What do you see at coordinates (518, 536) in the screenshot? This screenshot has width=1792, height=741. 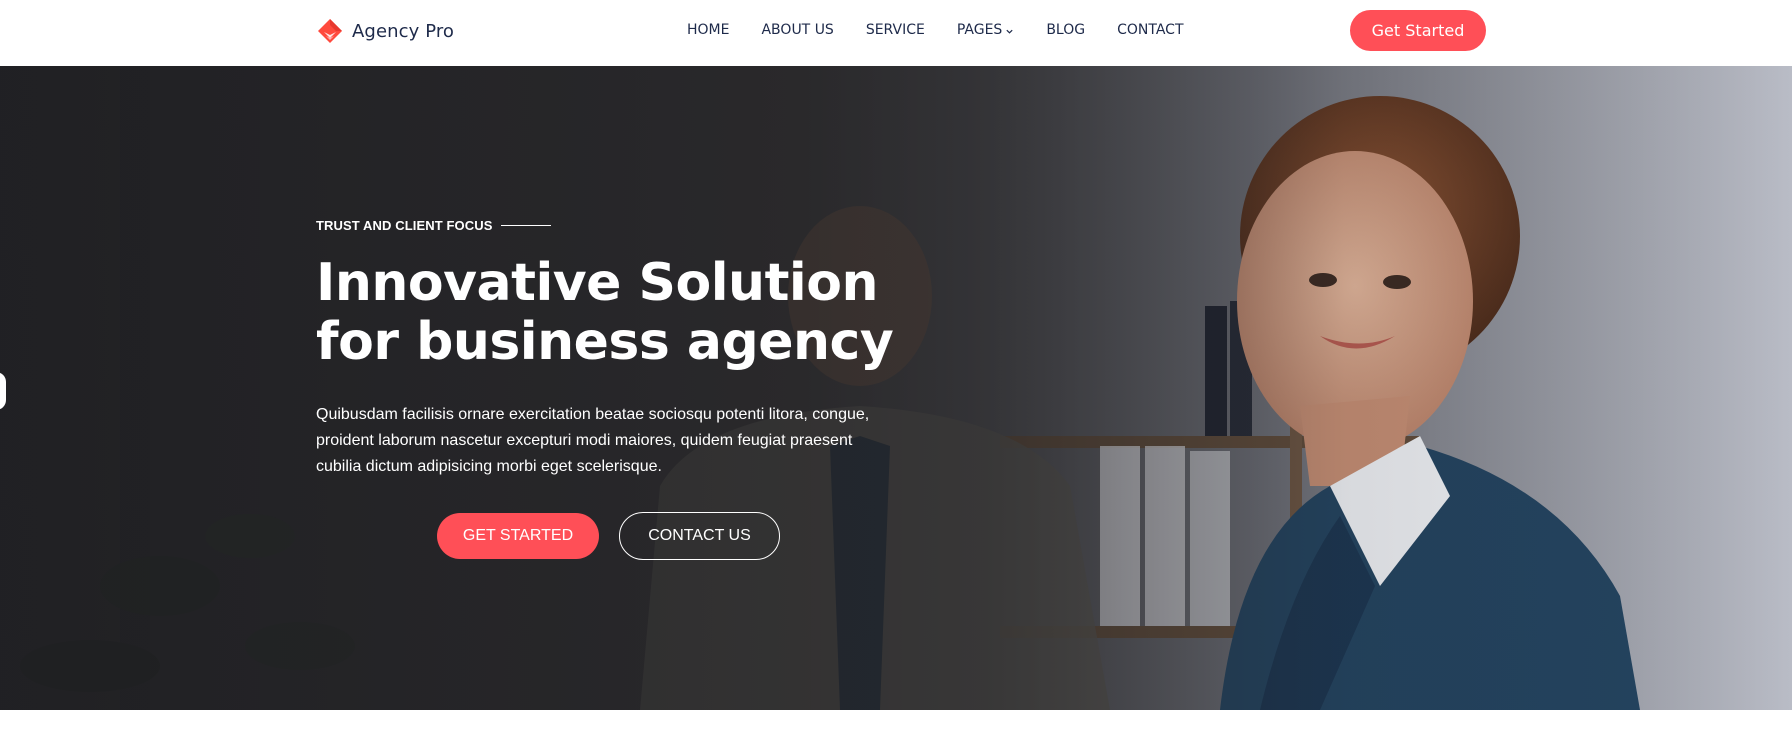 I see `hero-get-started-button: GET STARTED` at bounding box center [518, 536].